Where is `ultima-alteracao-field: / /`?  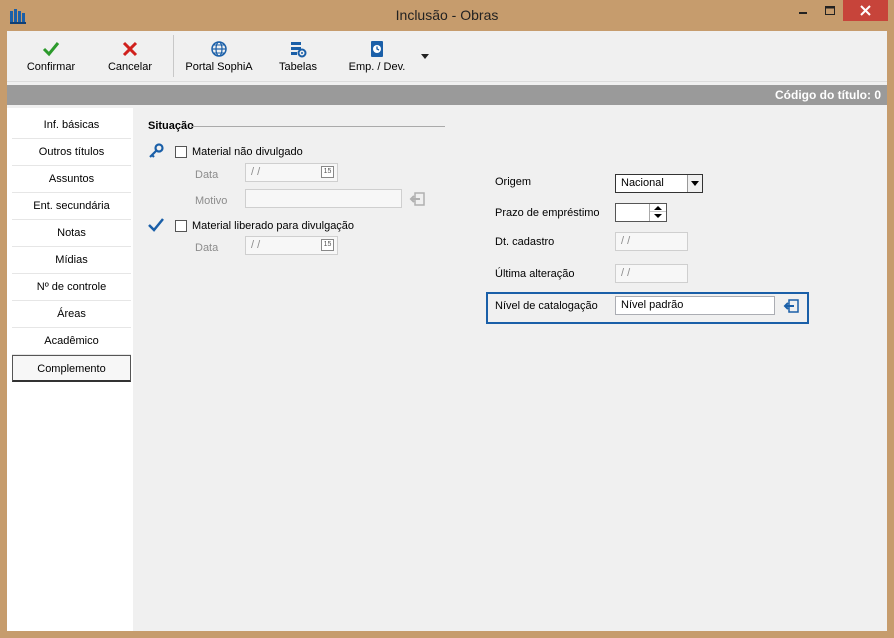
ultima-alteracao-field: / / is located at coordinates (651, 273).